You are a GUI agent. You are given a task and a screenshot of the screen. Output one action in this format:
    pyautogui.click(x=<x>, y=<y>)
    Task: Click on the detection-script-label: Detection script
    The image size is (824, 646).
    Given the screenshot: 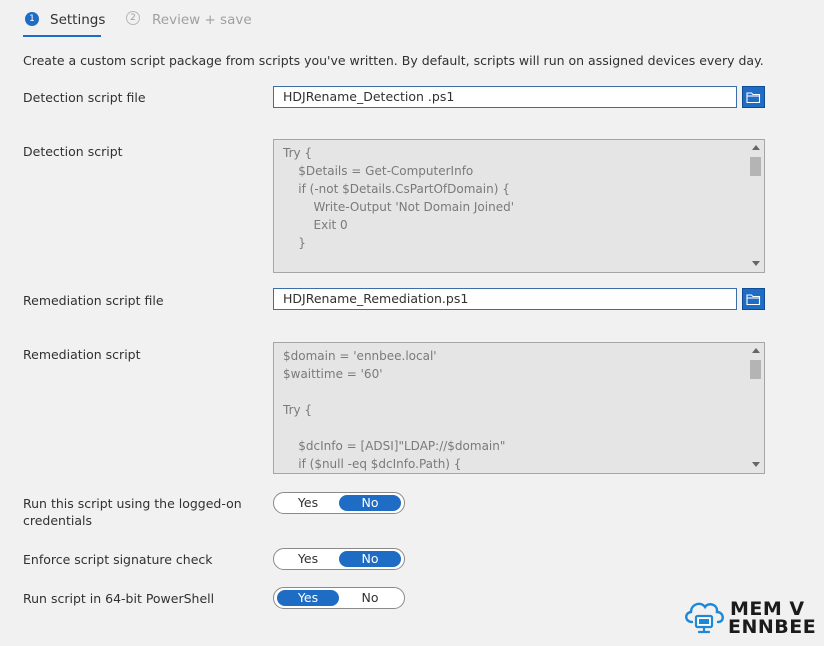 What is the action you would take?
    pyautogui.click(x=73, y=151)
    